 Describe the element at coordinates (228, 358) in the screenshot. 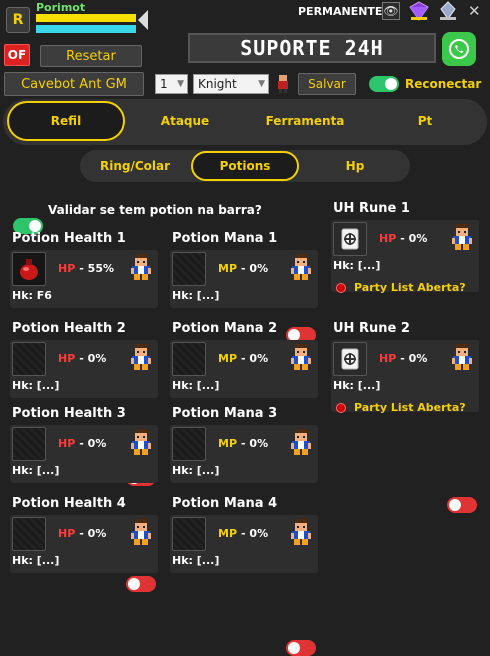

I see `potion-mana-2-stat-label: MP` at that location.